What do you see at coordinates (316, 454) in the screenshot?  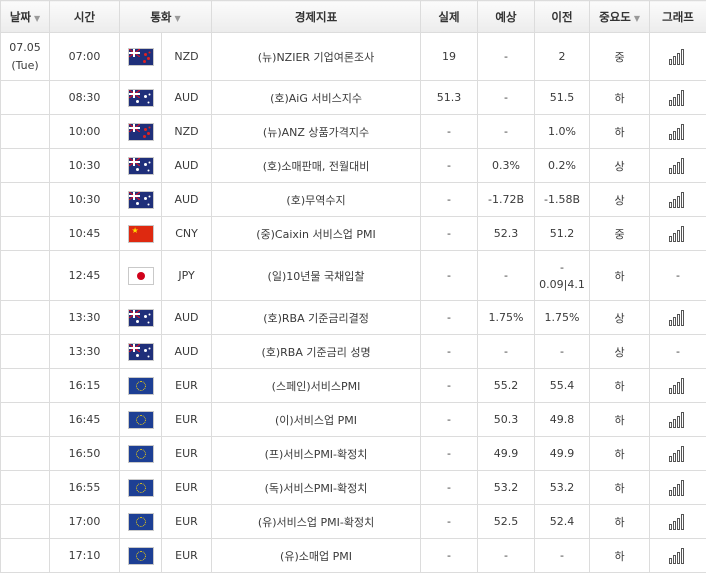 I see `indicator-cell: (프)서비스PMI-확정치` at bounding box center [316, 454].